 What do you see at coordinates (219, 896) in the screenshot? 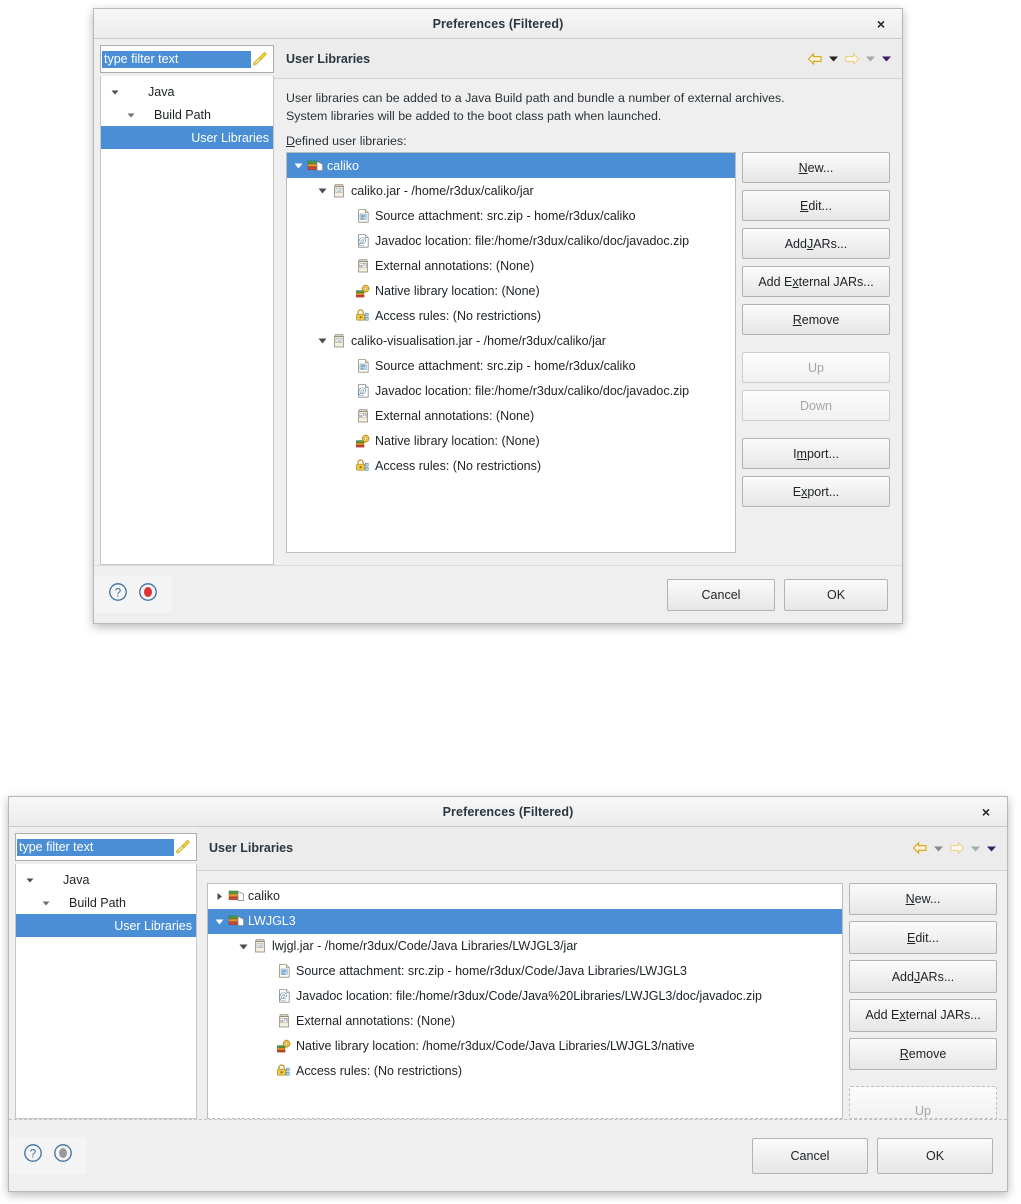
I see `chevron-right-icon` at bounding box center [219, 896].